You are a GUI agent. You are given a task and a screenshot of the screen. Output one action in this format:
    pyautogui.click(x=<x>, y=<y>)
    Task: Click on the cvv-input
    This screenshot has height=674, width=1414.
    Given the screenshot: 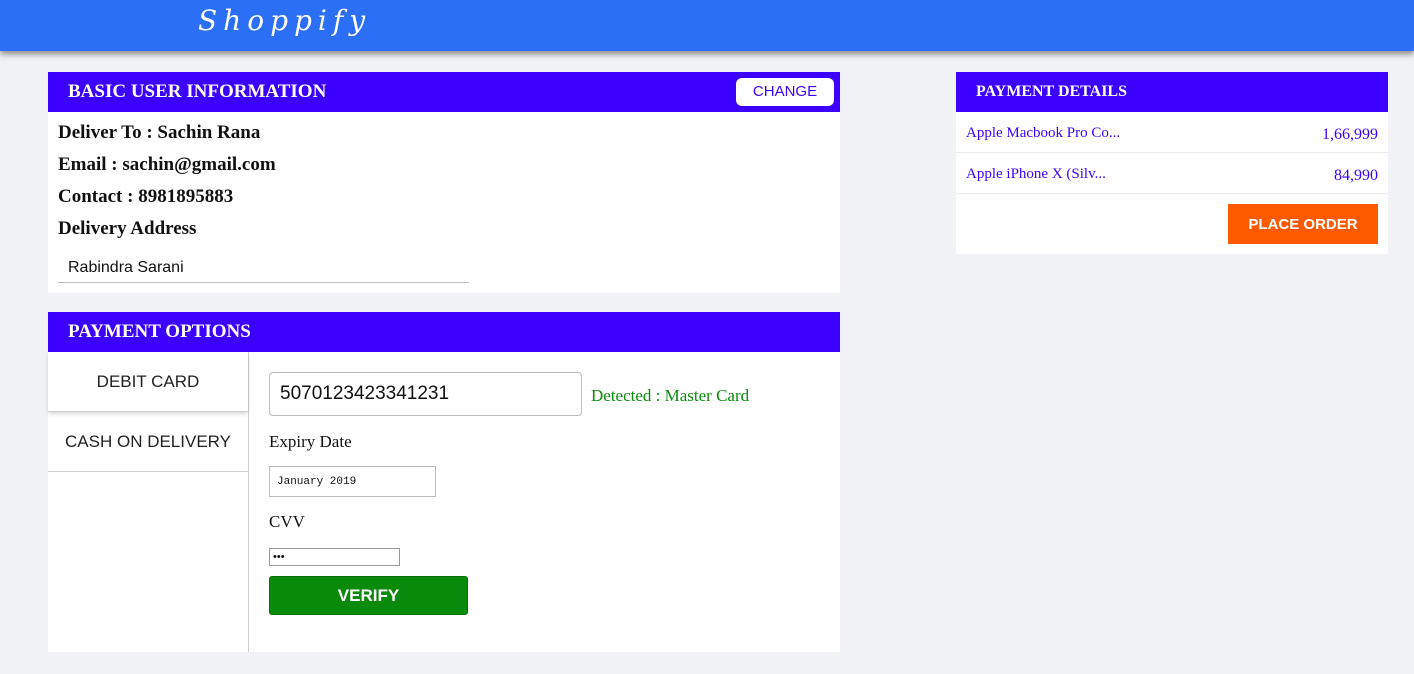 What is the action you would take?
    pyautogui.click(x=334, y=557)
    